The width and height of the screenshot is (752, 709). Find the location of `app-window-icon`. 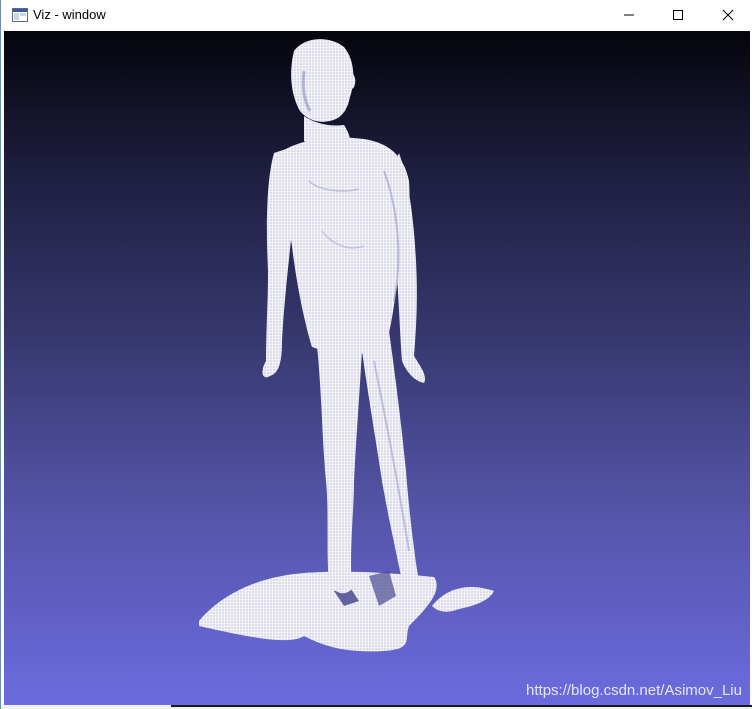

app-window-icon is located at coordinates (20, 15).